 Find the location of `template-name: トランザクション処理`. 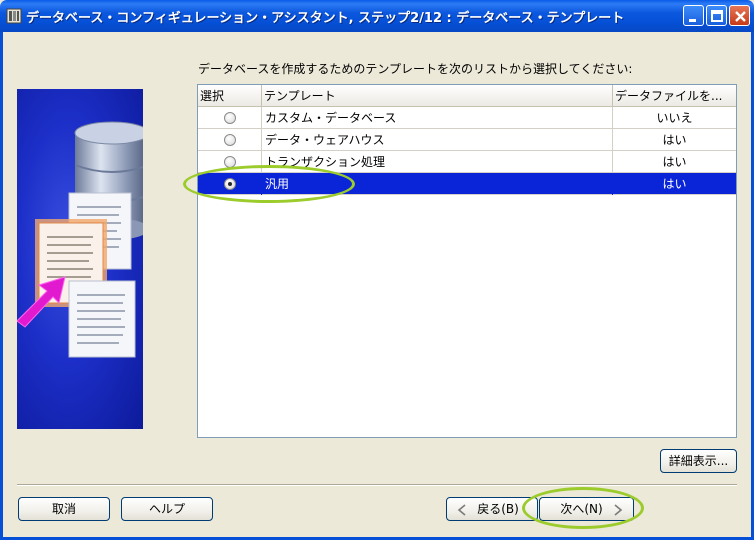

template-name: トランザクション処理 is located at coordinates (437, 162).